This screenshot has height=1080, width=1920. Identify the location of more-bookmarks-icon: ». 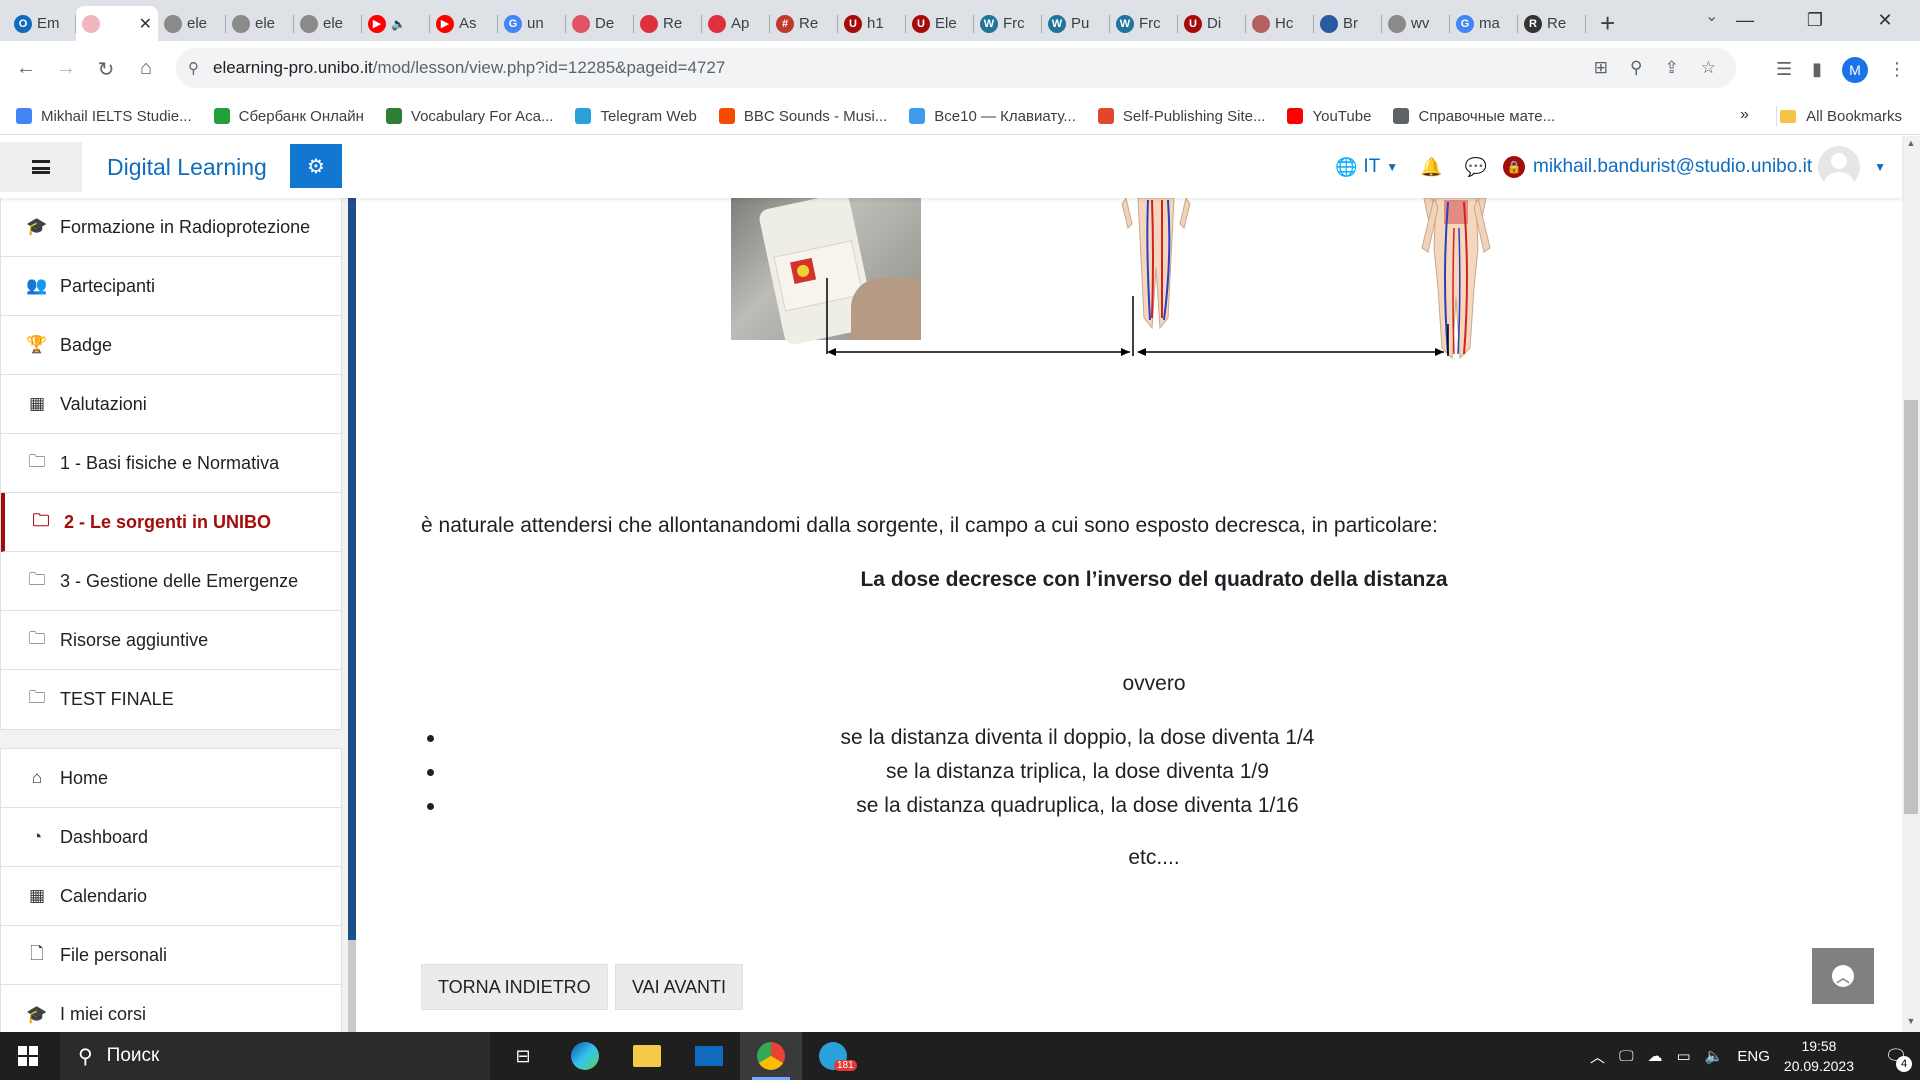
(1744, 115).